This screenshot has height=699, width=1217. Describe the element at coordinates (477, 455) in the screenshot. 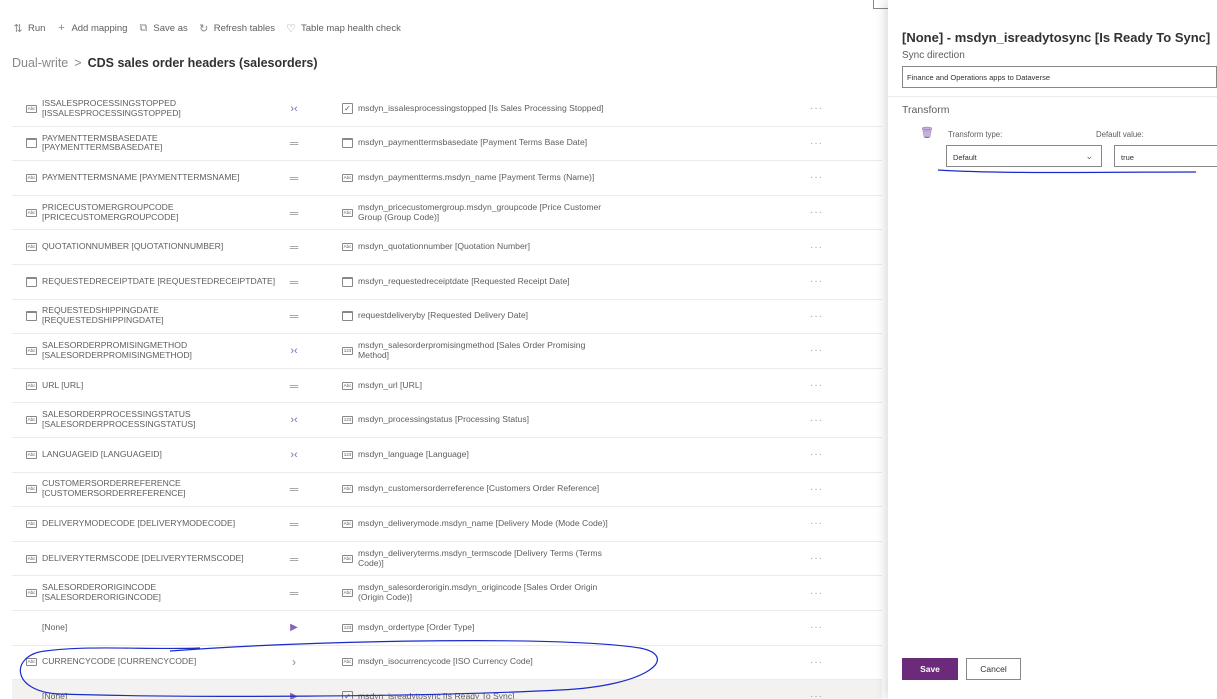

I see `destination-field: 123 msdyn_language [Language]` at that location.